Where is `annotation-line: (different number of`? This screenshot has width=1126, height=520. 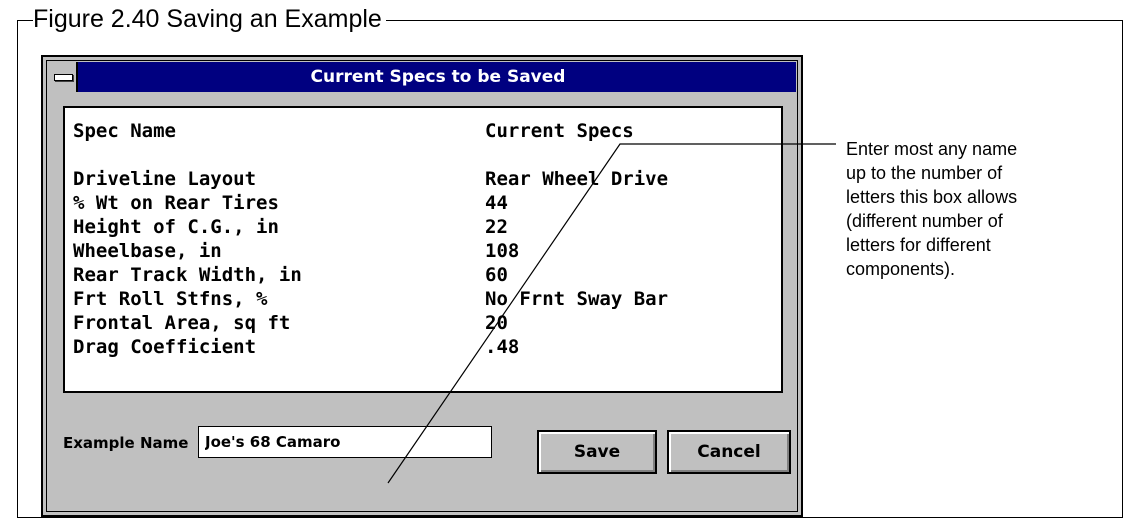
annotation-line: (different number of is located at coordinates (924, 221).